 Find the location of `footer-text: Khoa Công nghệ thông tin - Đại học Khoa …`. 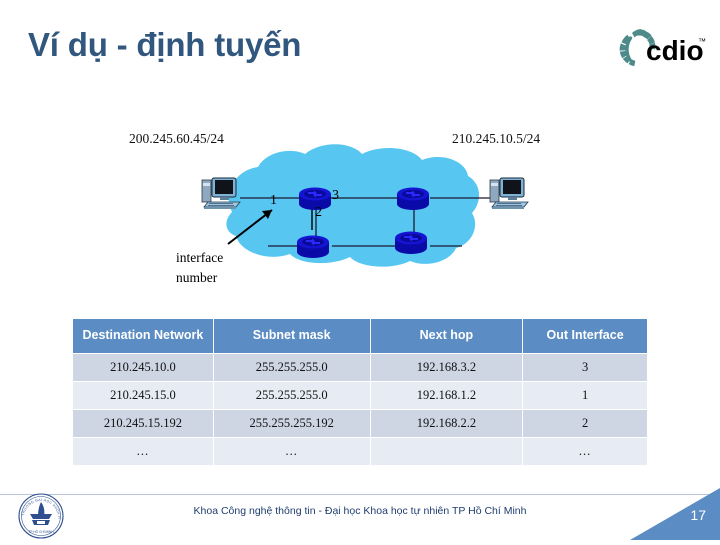

footer-text: Khoa Công nghệ thông tin - Đại học Khoa … is located at coordinates (360, 511).